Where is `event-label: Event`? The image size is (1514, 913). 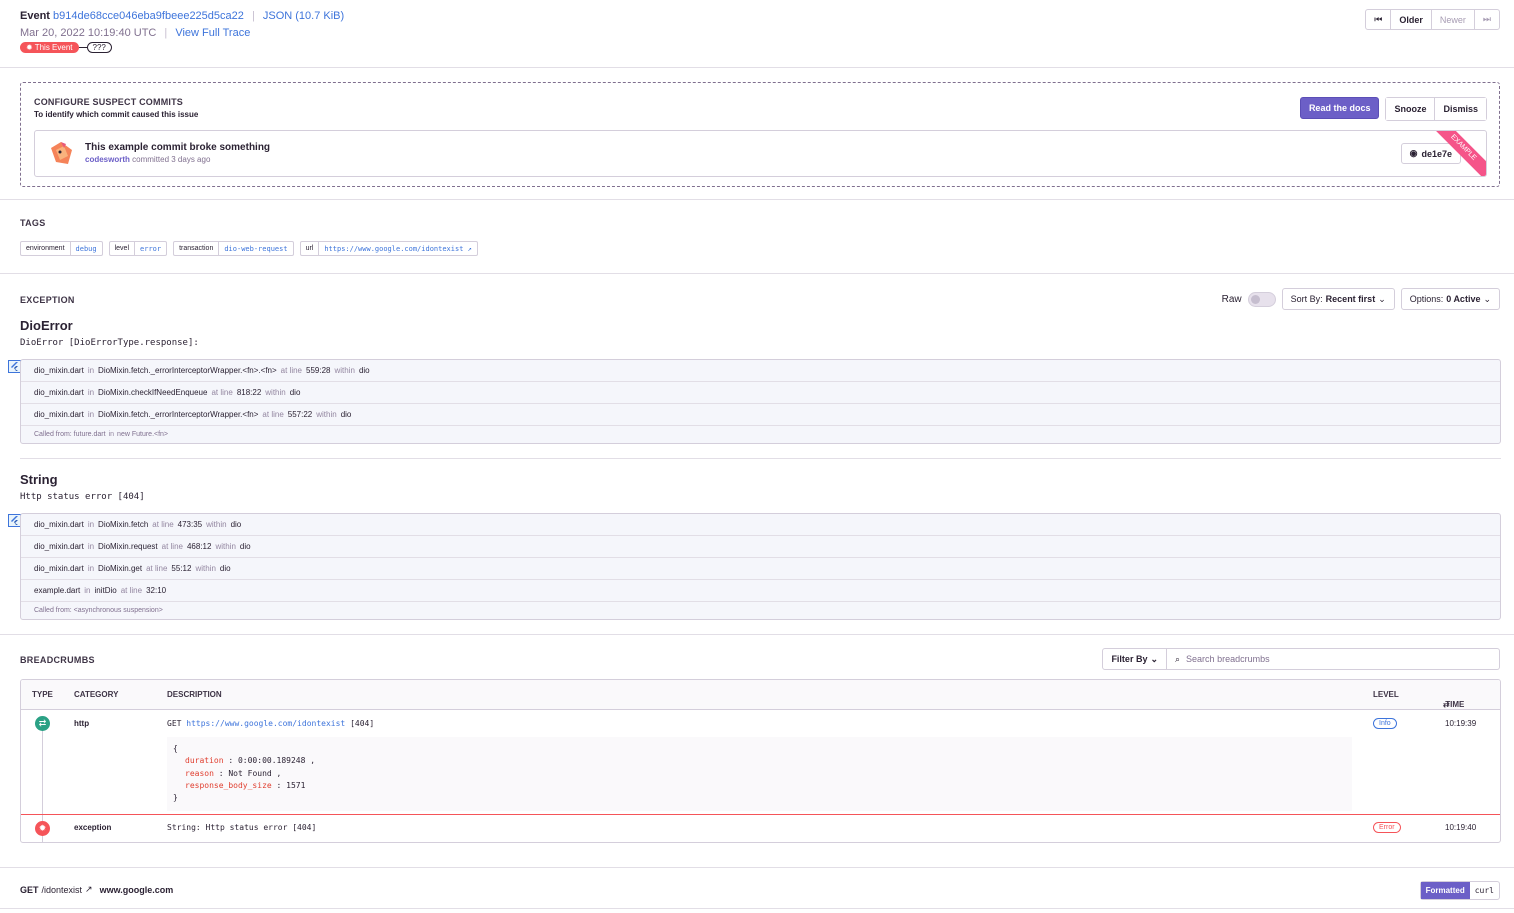
event-label: Event is located at coordinates (35, 16).